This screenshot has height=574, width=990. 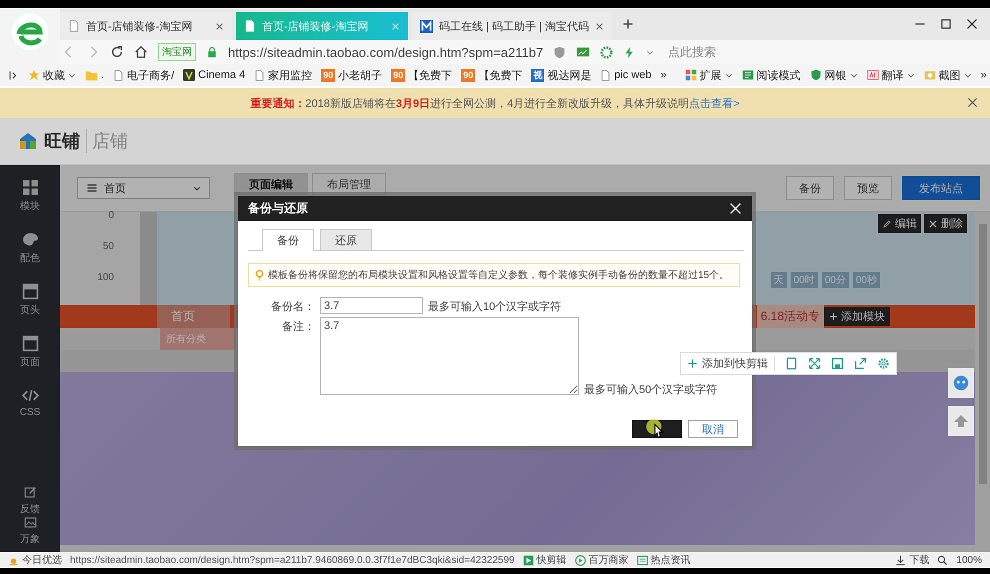 What do you see at coordinates (628, 24) in the screenshot?
I see `new-tab-icon` at bounding box center [628, 24].